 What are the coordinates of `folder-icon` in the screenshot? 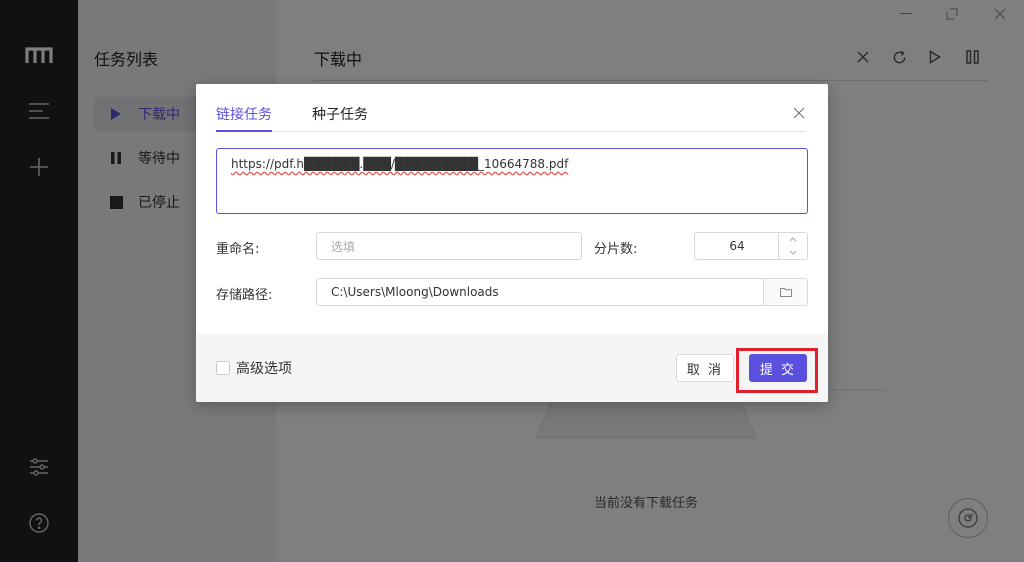 It's located at (785, 292).